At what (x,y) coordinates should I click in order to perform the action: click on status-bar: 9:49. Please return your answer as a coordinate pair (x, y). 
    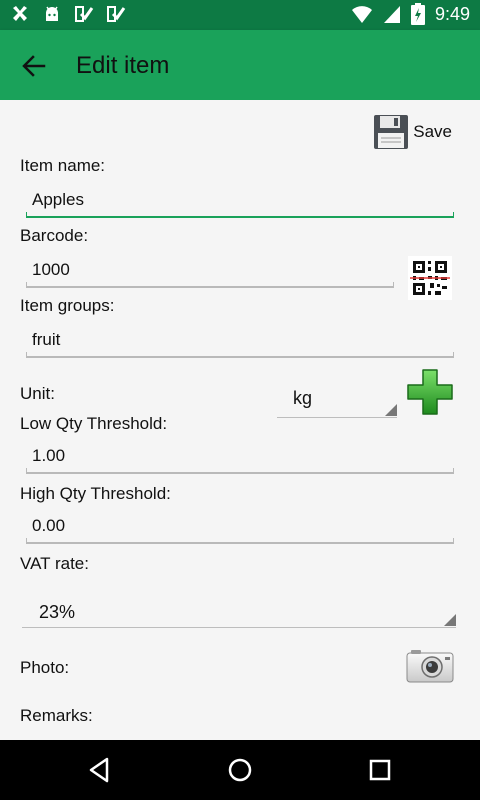
    Looking at the image, I should click on (240, 15).